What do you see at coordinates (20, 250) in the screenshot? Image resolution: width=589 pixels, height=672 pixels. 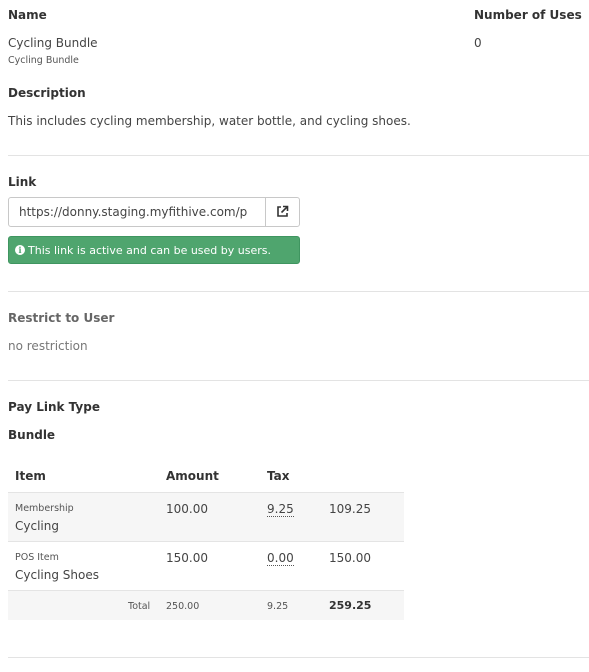 I see `info-icon: i` at bounding box center [20, 250].